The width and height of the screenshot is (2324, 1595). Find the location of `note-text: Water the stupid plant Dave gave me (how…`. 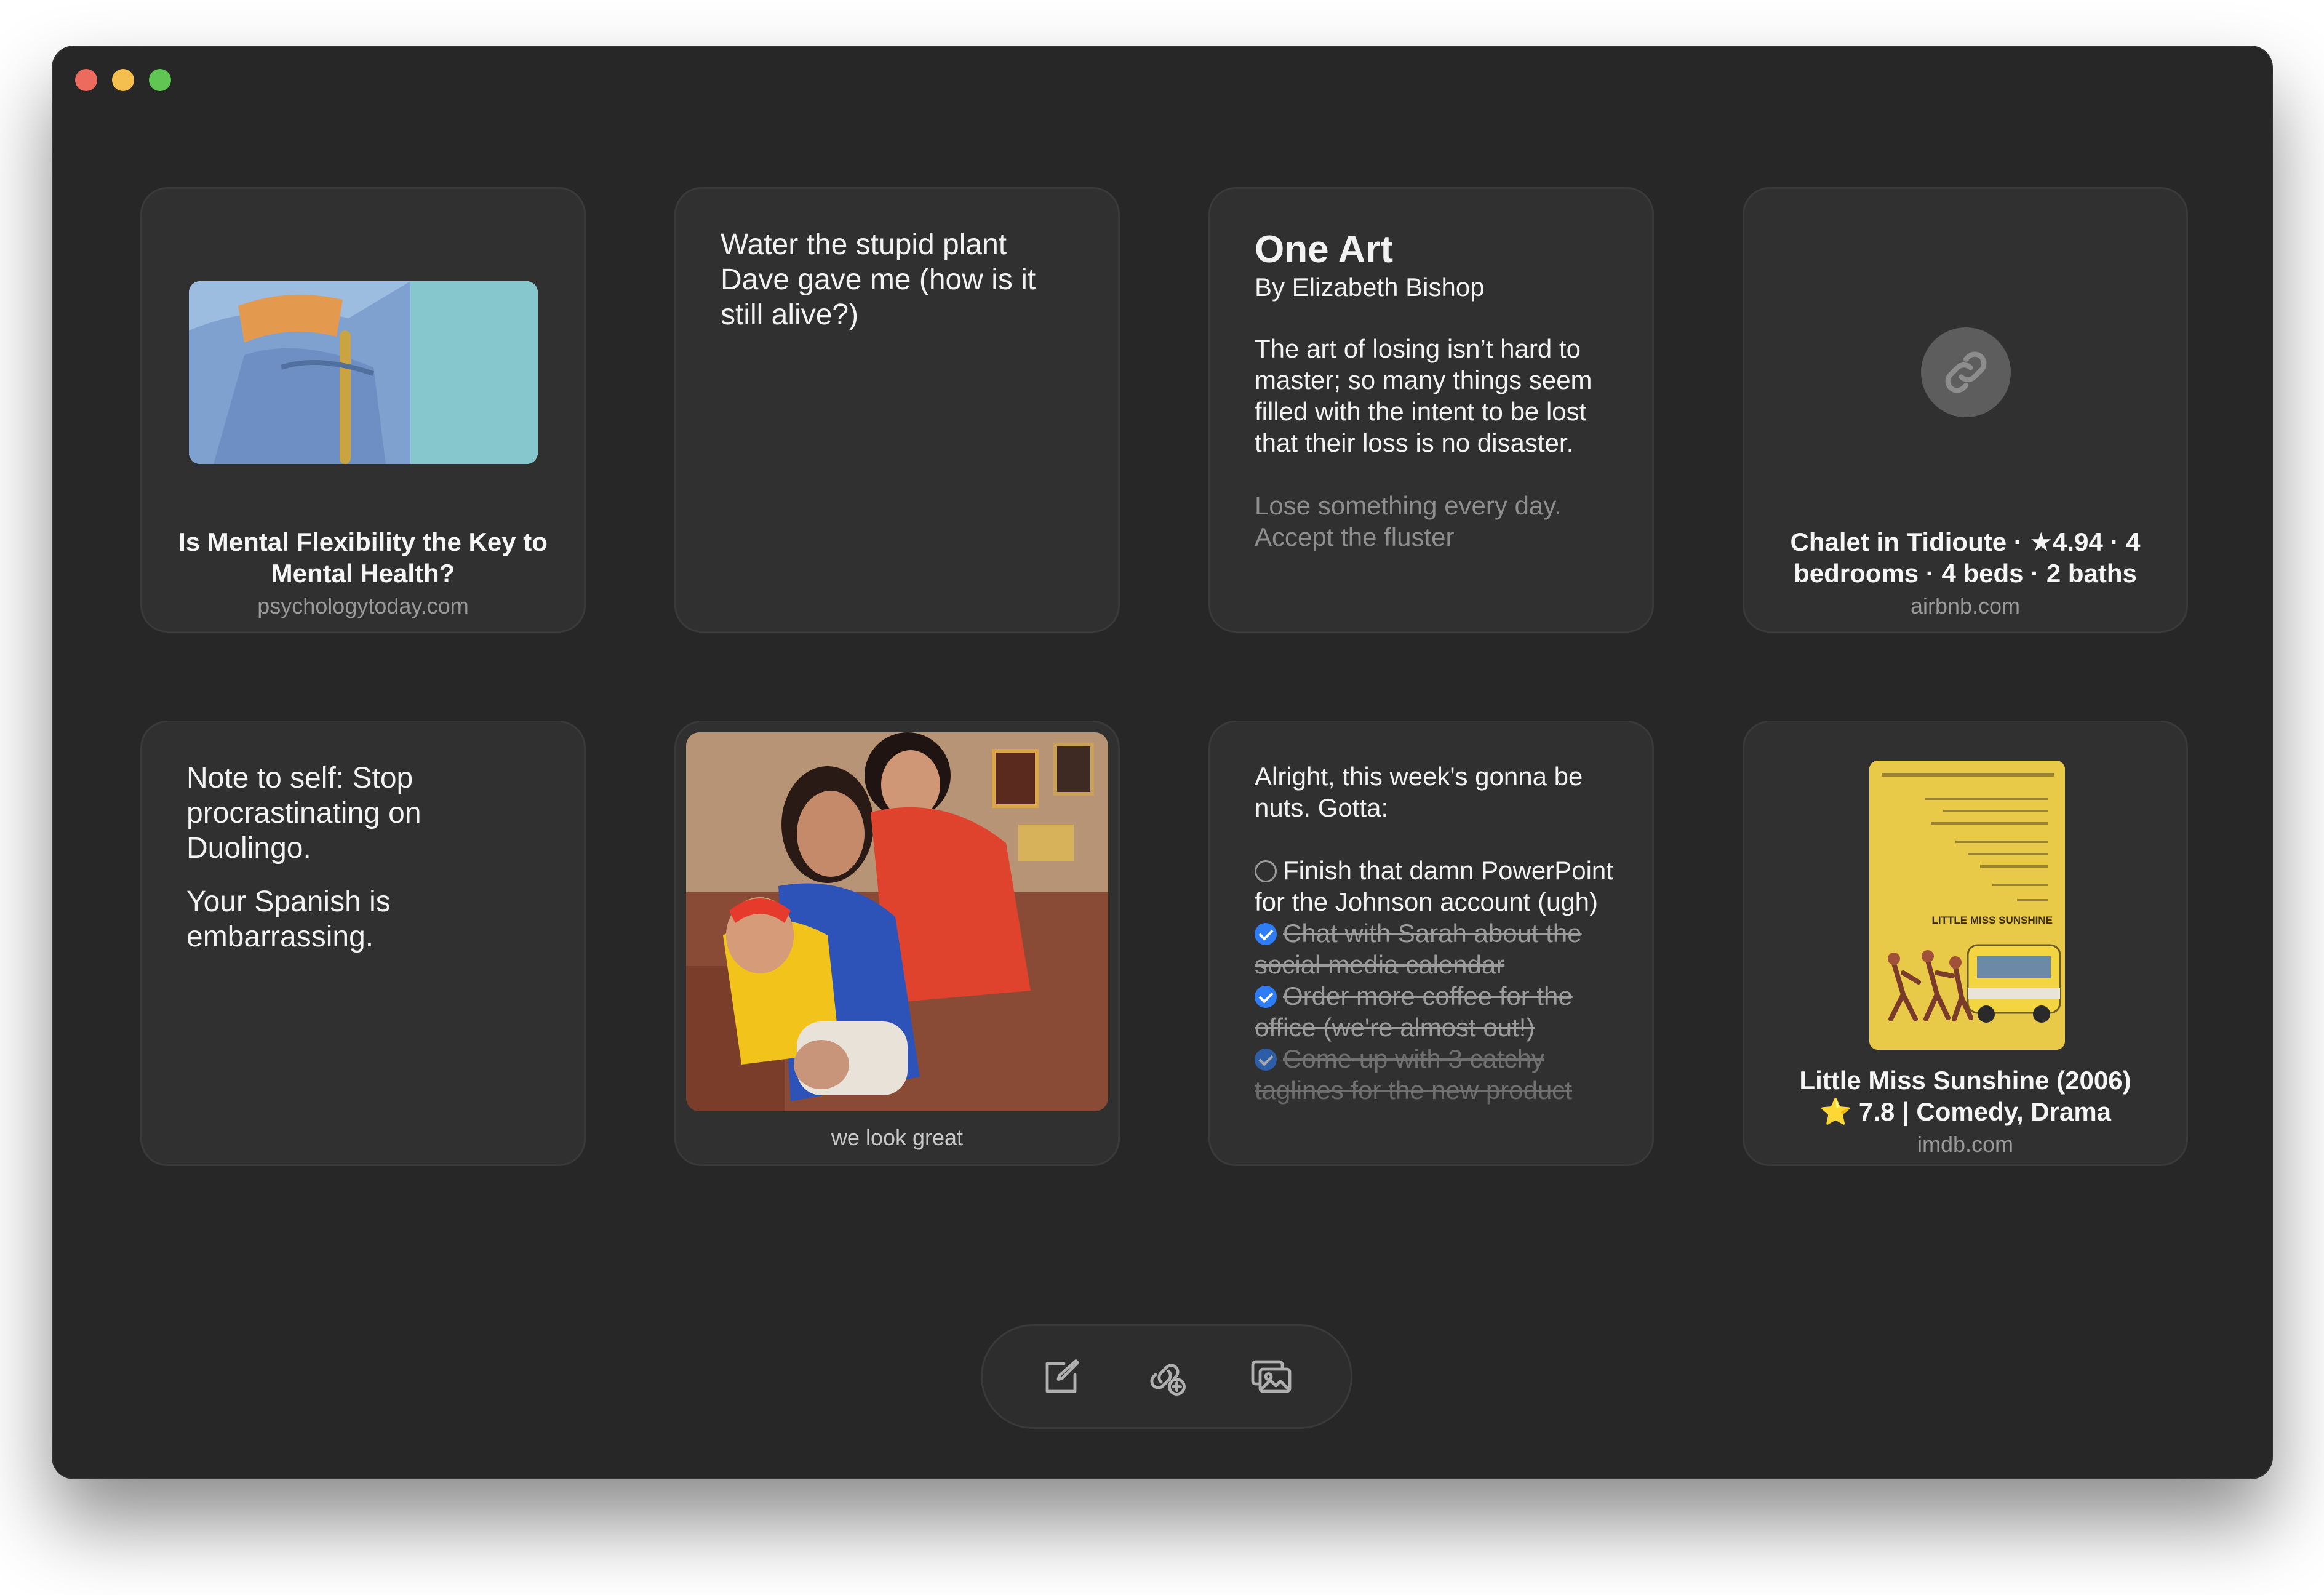

note-text: Water the stupid plant Dave gave me (how… is located at coordinates (878, 279).